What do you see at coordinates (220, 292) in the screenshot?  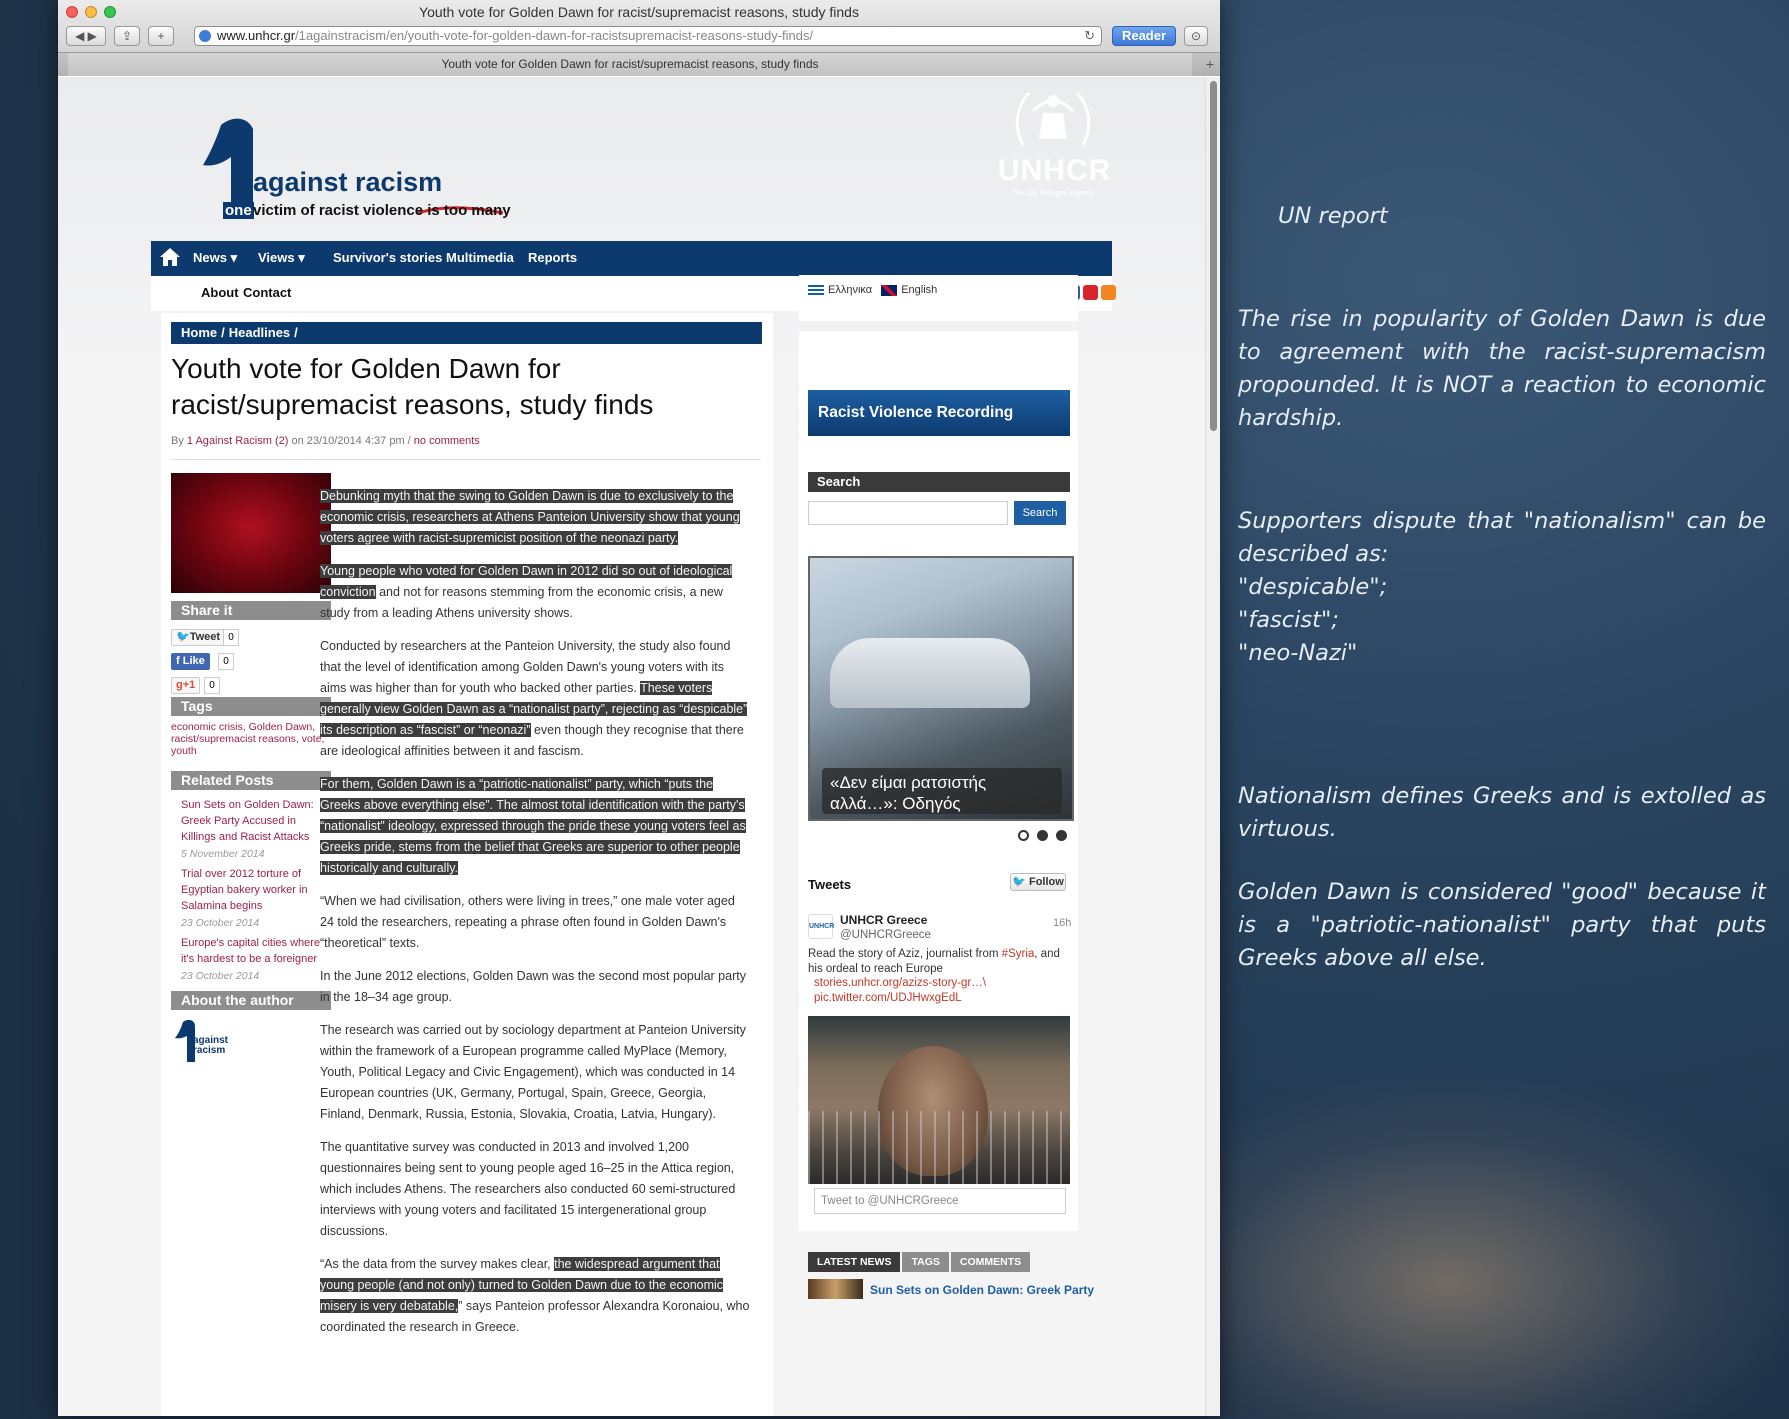 I see `nav-about: About` at bounding box center [220, 292].